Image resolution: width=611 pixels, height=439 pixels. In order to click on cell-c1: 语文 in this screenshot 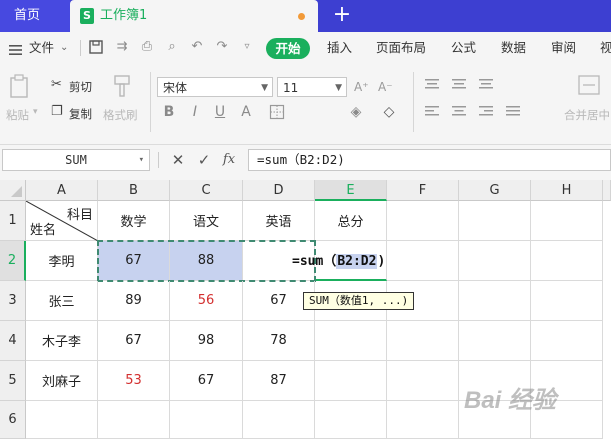, I will do `click(206, 221)`.